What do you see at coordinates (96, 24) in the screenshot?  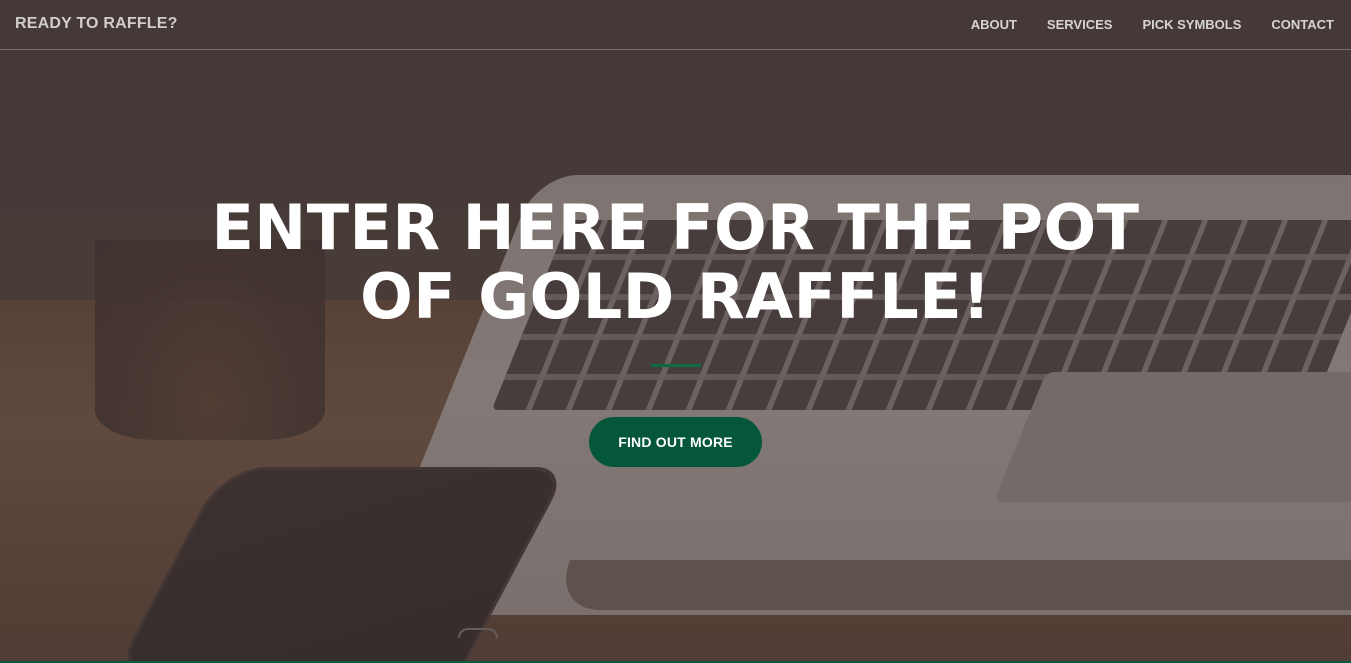 I see `brand-link: READY TO RAFFLE?` at bounding box center [96, 24].